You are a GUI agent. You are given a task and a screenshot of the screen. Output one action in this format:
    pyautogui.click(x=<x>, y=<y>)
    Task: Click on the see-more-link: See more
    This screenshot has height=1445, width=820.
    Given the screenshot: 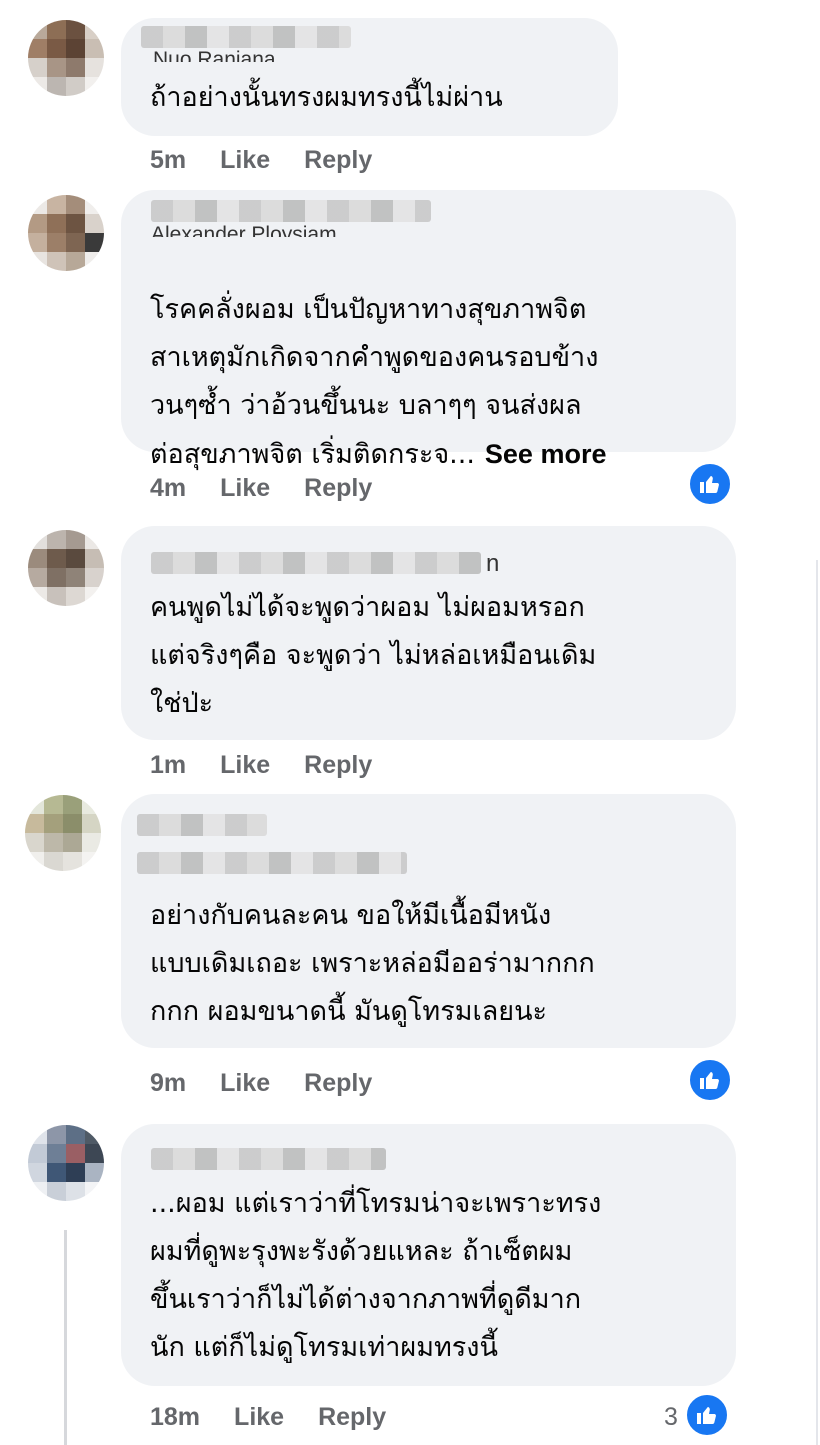 What is the action you would take?
    pyautogui.click(x=546, y=454)
    